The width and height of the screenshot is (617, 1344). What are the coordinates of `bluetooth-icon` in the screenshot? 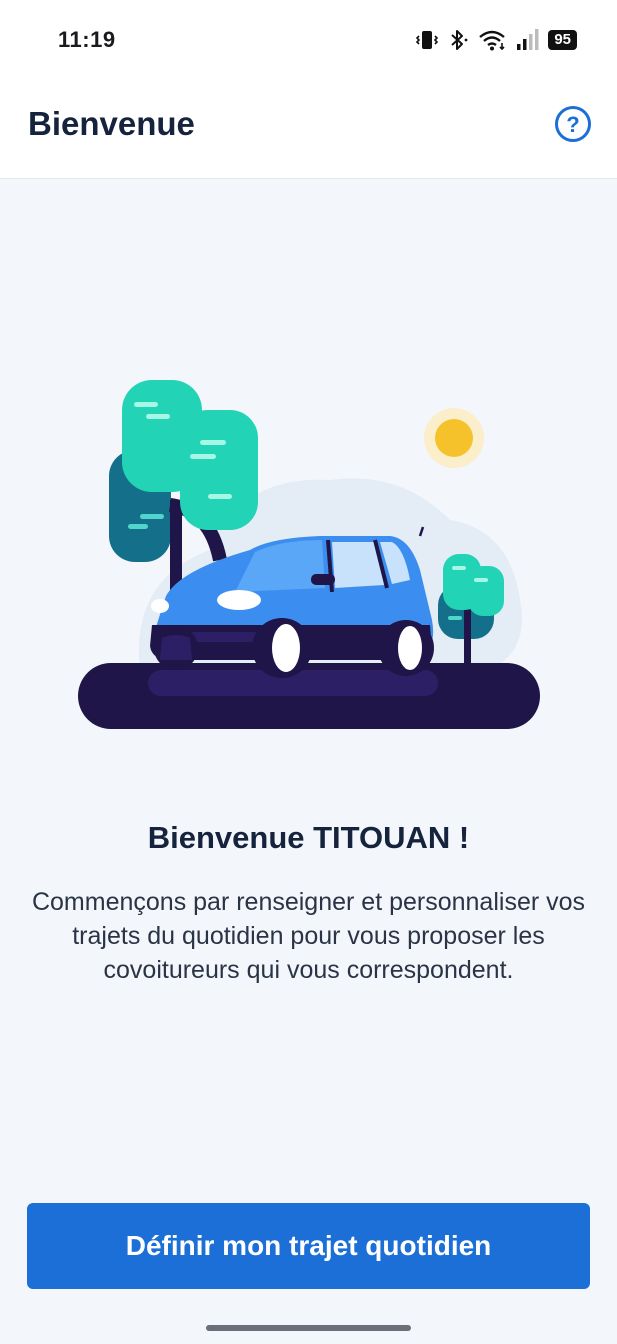 It's located at (459, 40).